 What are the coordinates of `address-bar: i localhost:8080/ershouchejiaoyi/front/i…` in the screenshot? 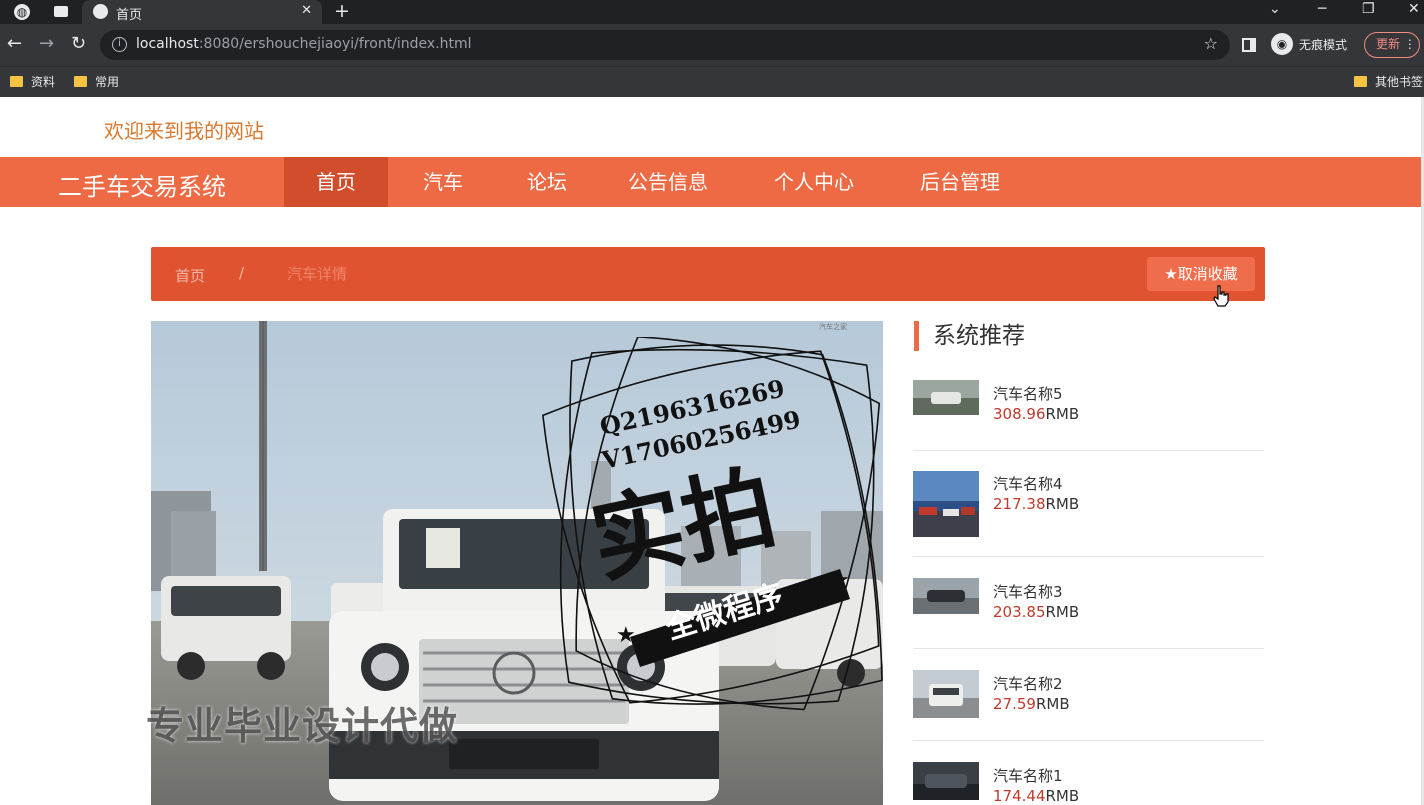 It's located at (665, 45).